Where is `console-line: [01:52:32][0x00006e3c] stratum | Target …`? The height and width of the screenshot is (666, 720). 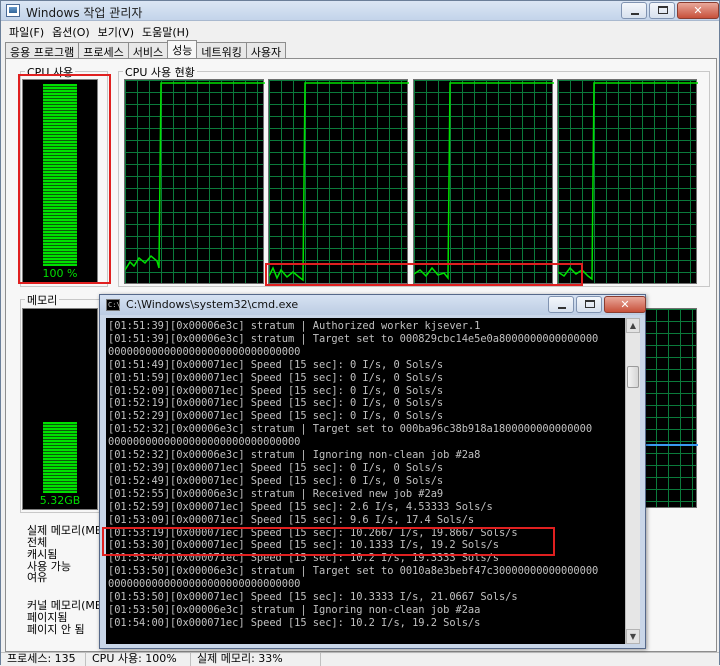 console-line: [01:52:32][0x00006e3c] stratum | Target … is located at coordinates (350, 429).